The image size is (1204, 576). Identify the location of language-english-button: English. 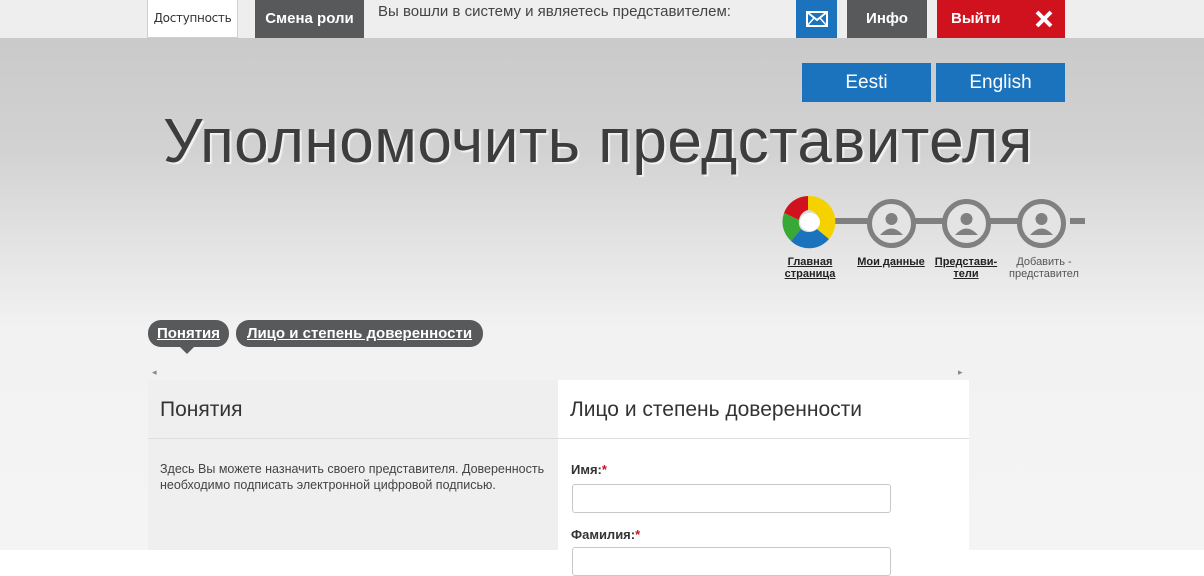
(1000, 82).